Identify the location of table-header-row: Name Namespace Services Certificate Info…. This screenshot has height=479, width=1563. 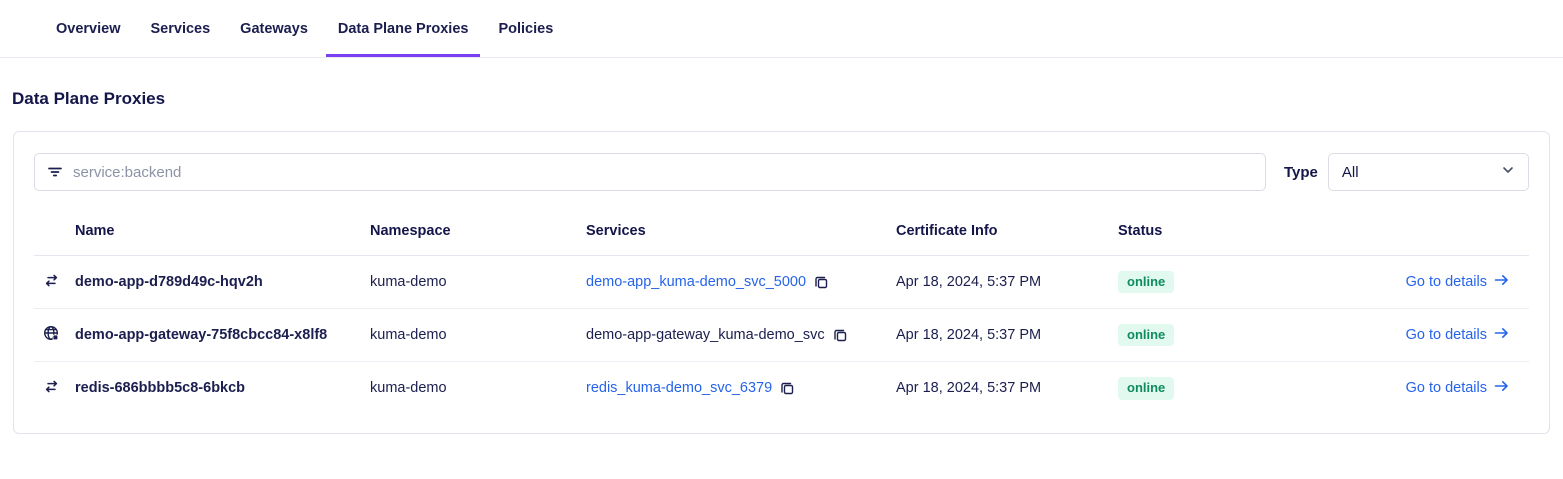
(781, 233).